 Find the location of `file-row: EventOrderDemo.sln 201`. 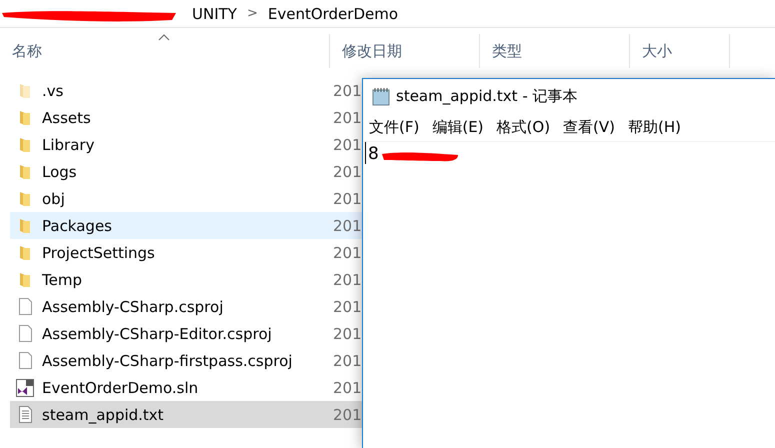

file-row: EventOrderDemo.sln 201 is located at coordinates (186, 387).